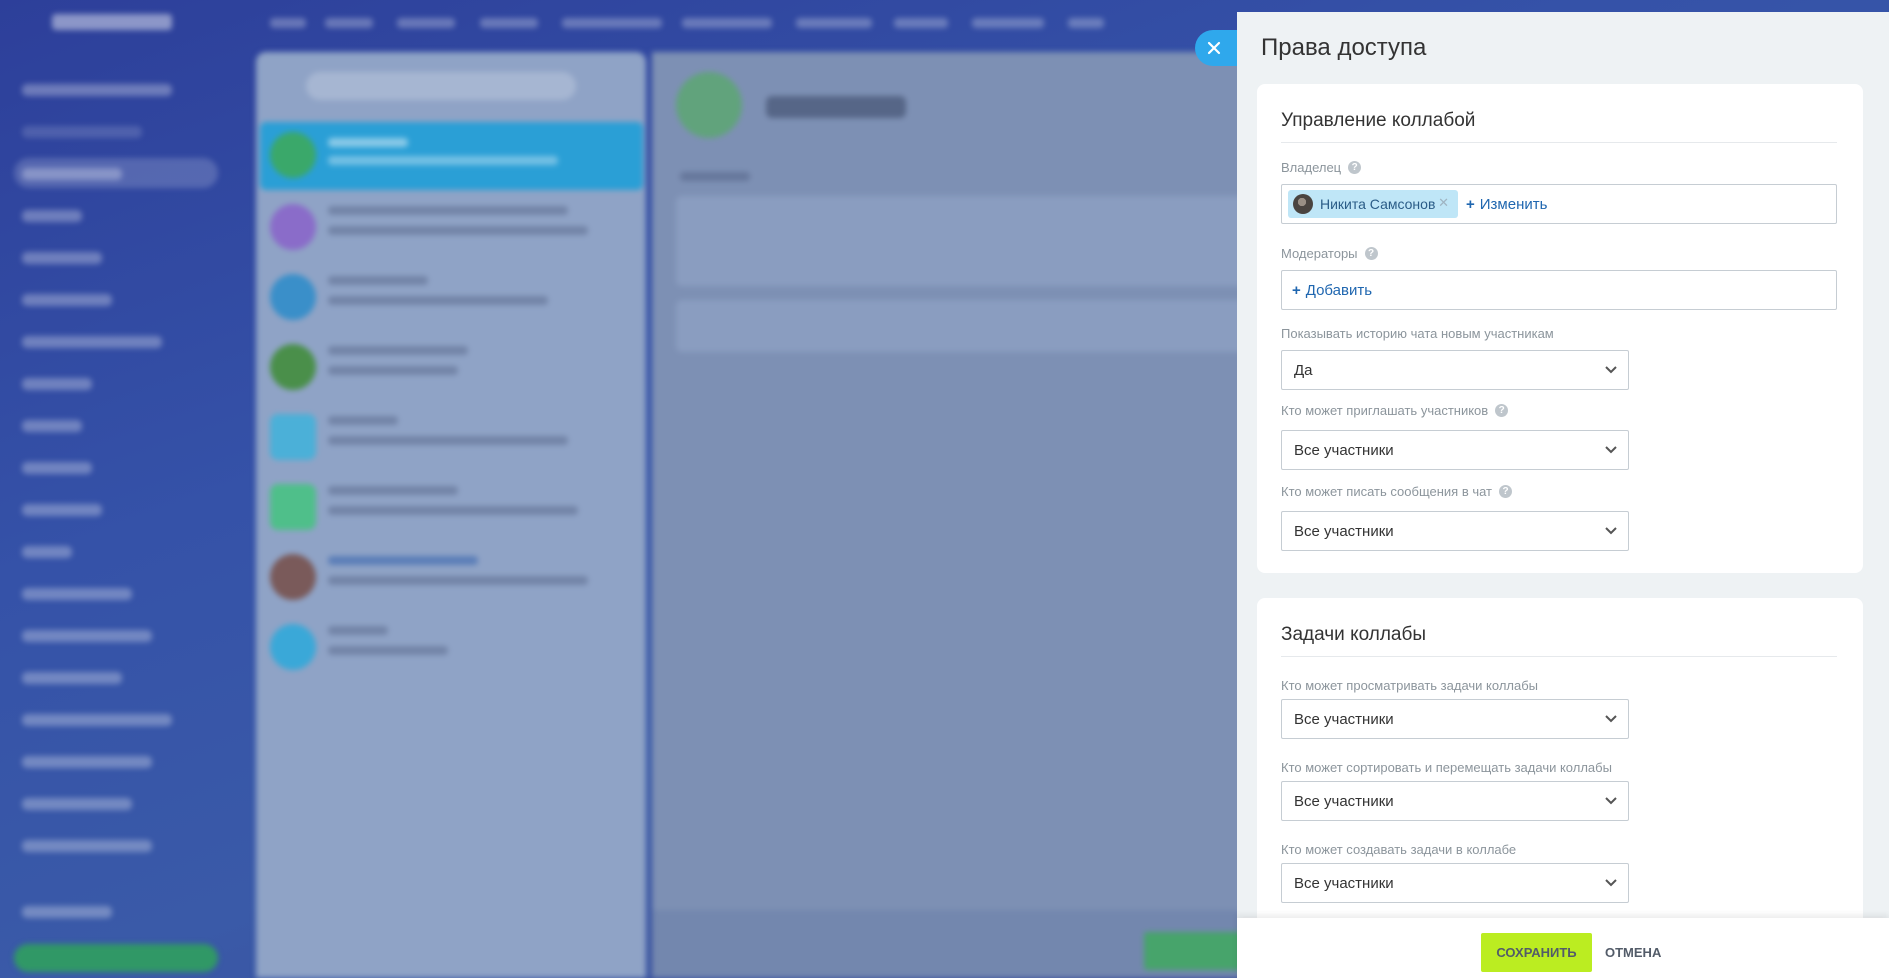 The height and width of the screenshot is (978, 1889). What do you see at coordinates (1410, 685) in the screenshot?
I see `view-tasks-label-text: Кто может просматривать задачи коллабы` at bounding box center [1410, 685].